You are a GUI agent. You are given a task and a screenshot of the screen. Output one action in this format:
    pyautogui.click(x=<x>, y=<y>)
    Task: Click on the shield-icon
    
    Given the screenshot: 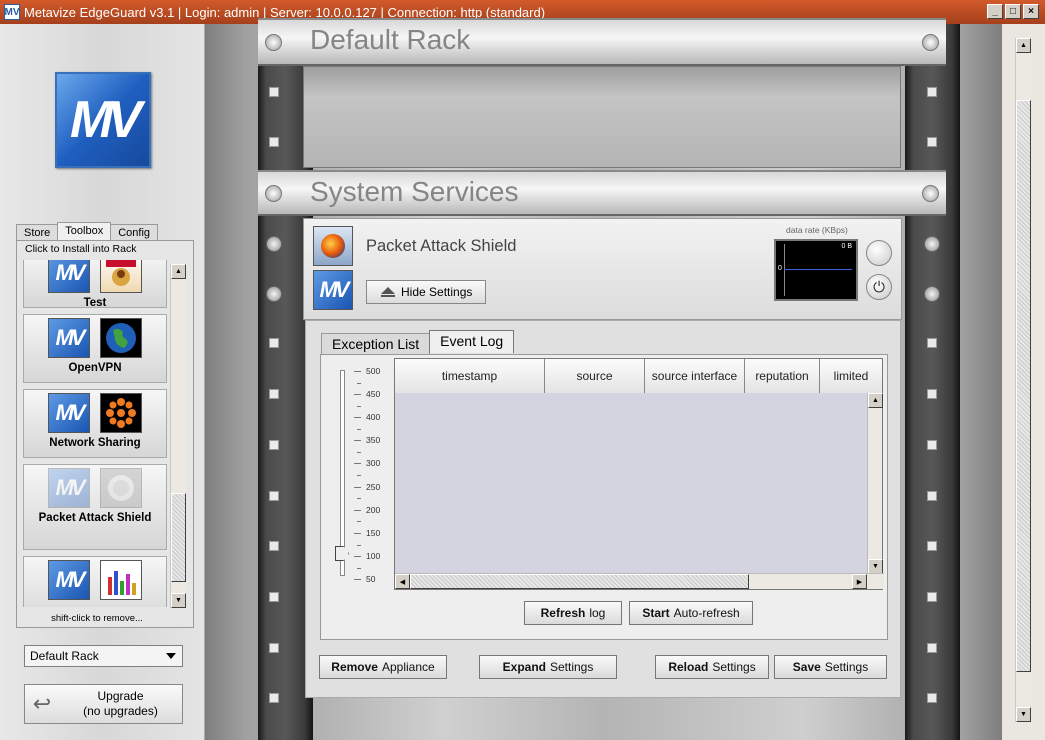 What is the action you would take?
    pyautogui.click(x=121, y=488)
    